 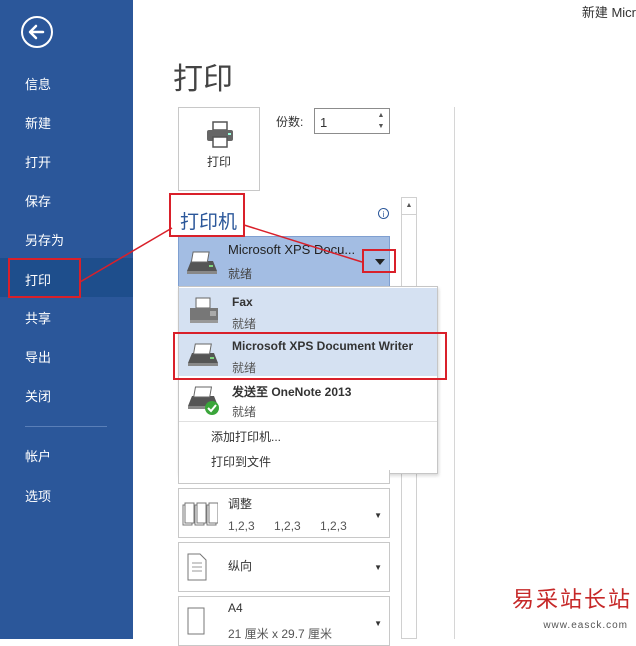 I want to click on watermark-url: www.easck.com, so click(x=585, y=625).